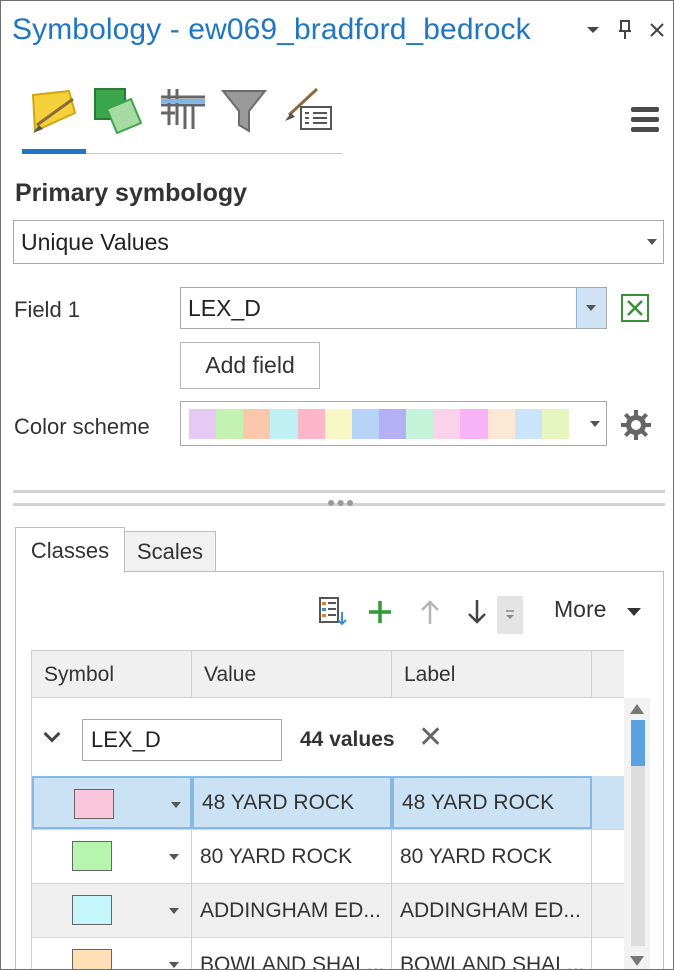 Image resolution: width=674 pixels, height=970 pixels. What do you see at coordinates (292, 674) in the screenshot?
I see `column-header-value: Value` at bounding box center [292, 674].